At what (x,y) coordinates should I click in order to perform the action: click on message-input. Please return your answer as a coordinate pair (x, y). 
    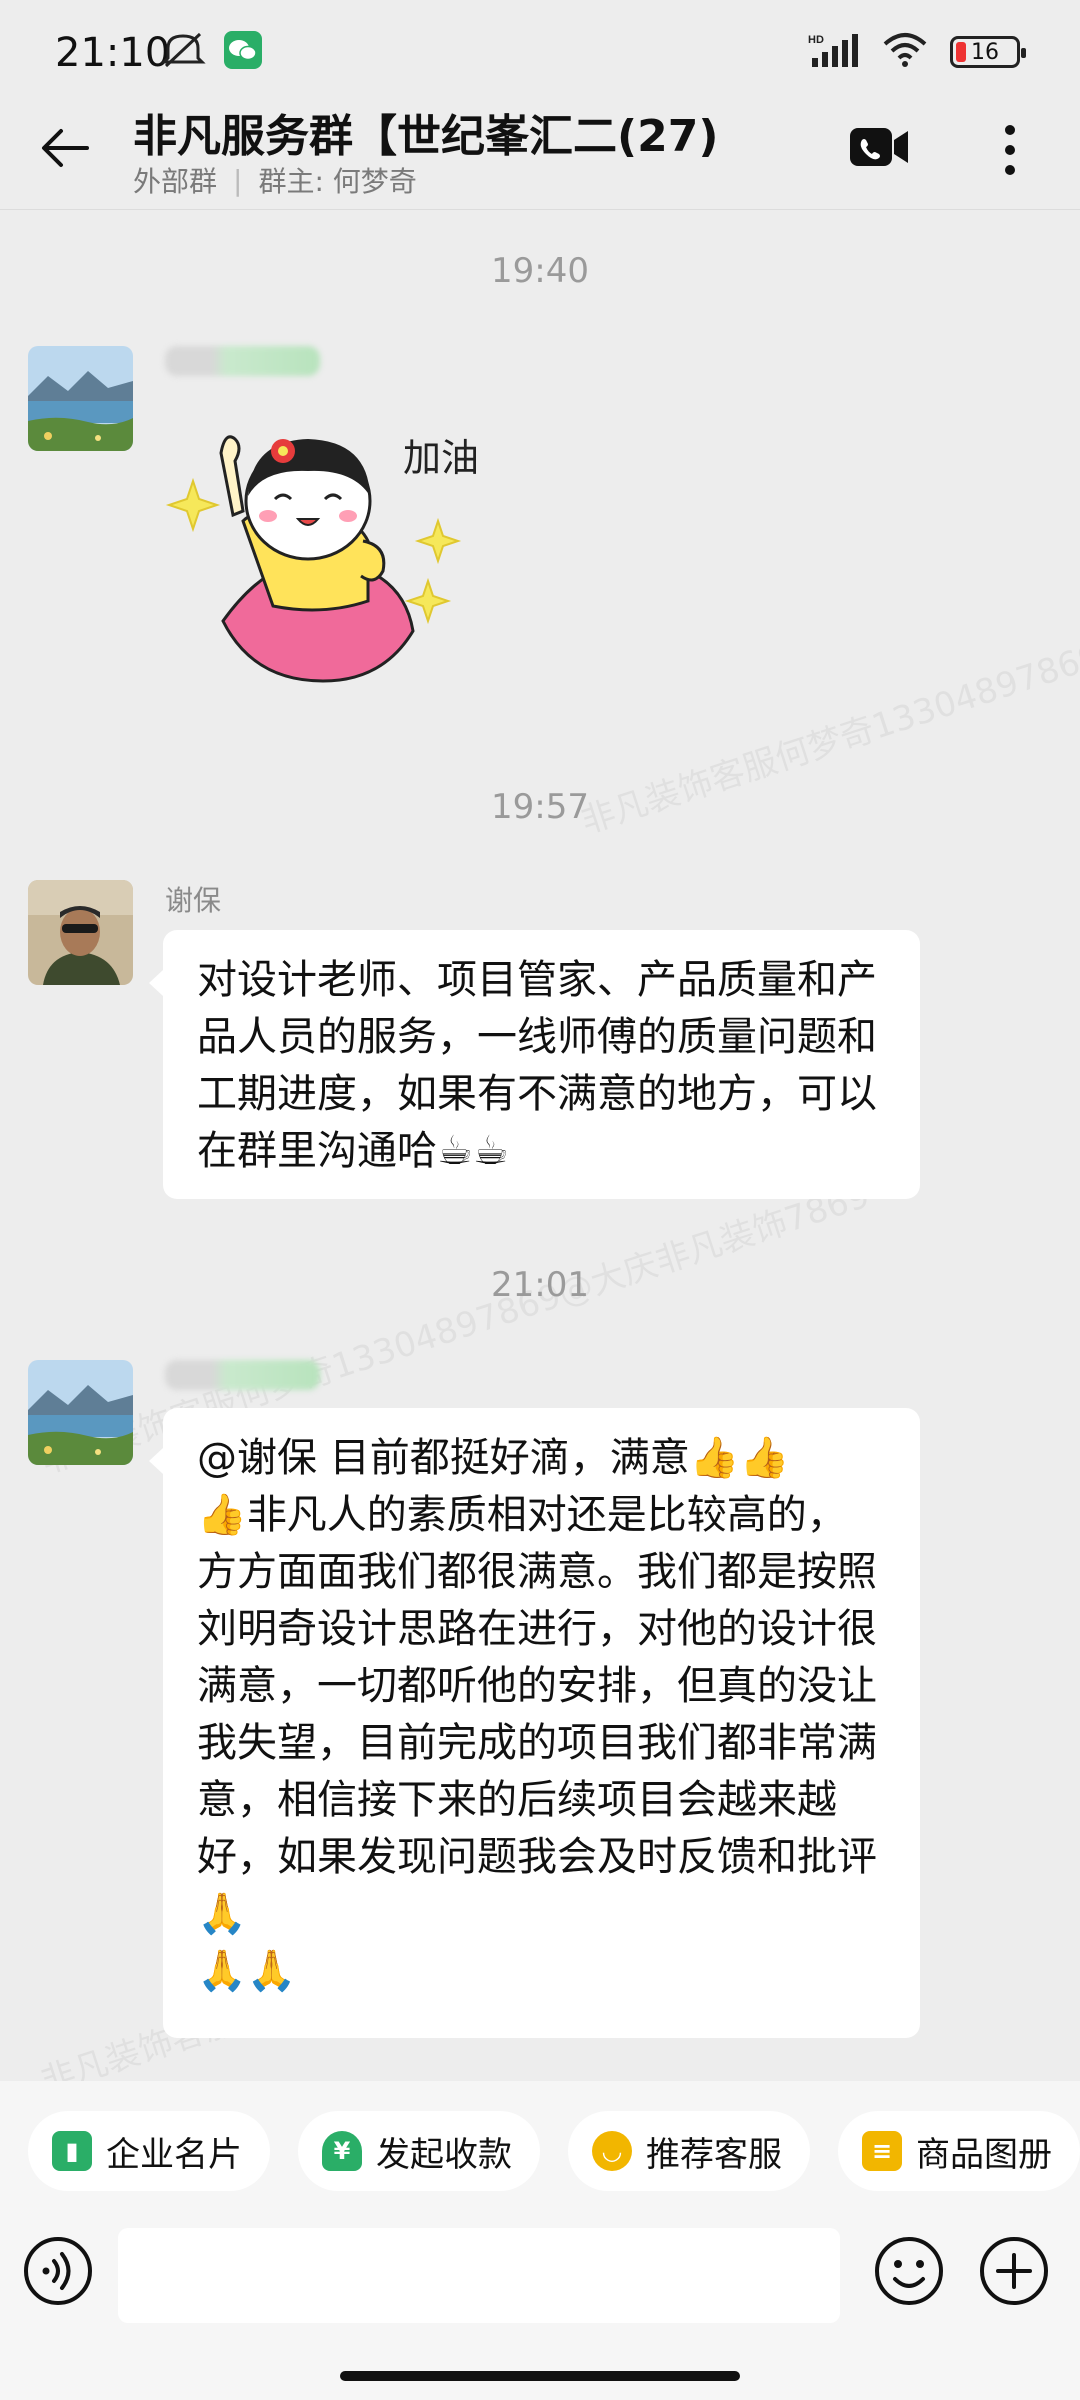
    Looking at the image, I should click on (479, 2275).